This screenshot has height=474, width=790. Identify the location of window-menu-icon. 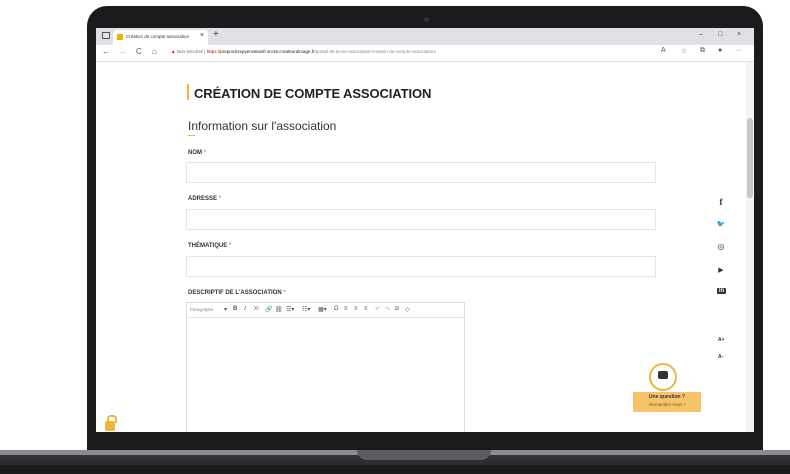
(106, 35).